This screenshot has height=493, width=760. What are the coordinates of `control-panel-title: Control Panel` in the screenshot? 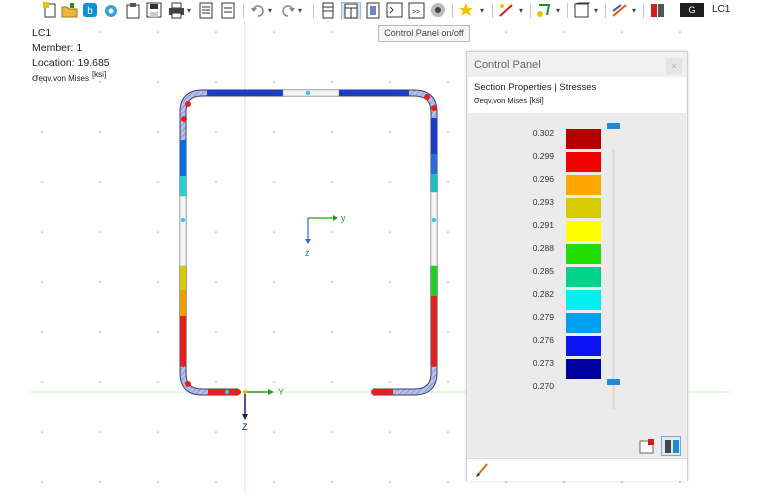 It's located at (507, 65).